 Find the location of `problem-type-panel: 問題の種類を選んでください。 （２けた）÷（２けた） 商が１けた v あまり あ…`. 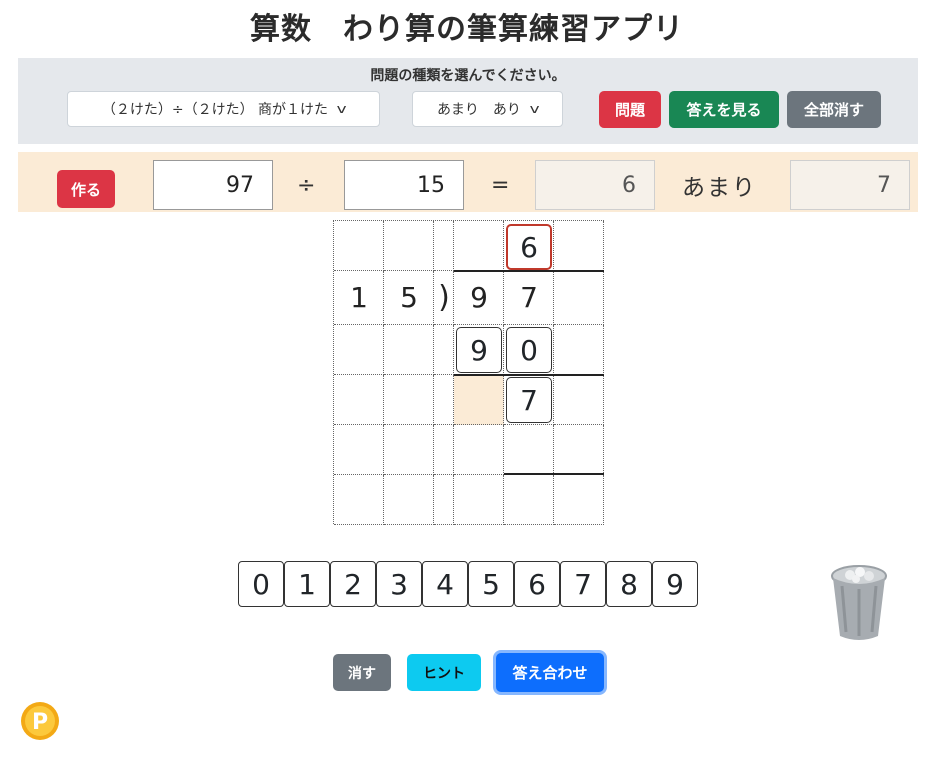

problem-type-panel: 問題の種類を選んでください。 （２けた）÷（２けた） 商が１けた v あまり あ… is located at coordinates (468, 101).